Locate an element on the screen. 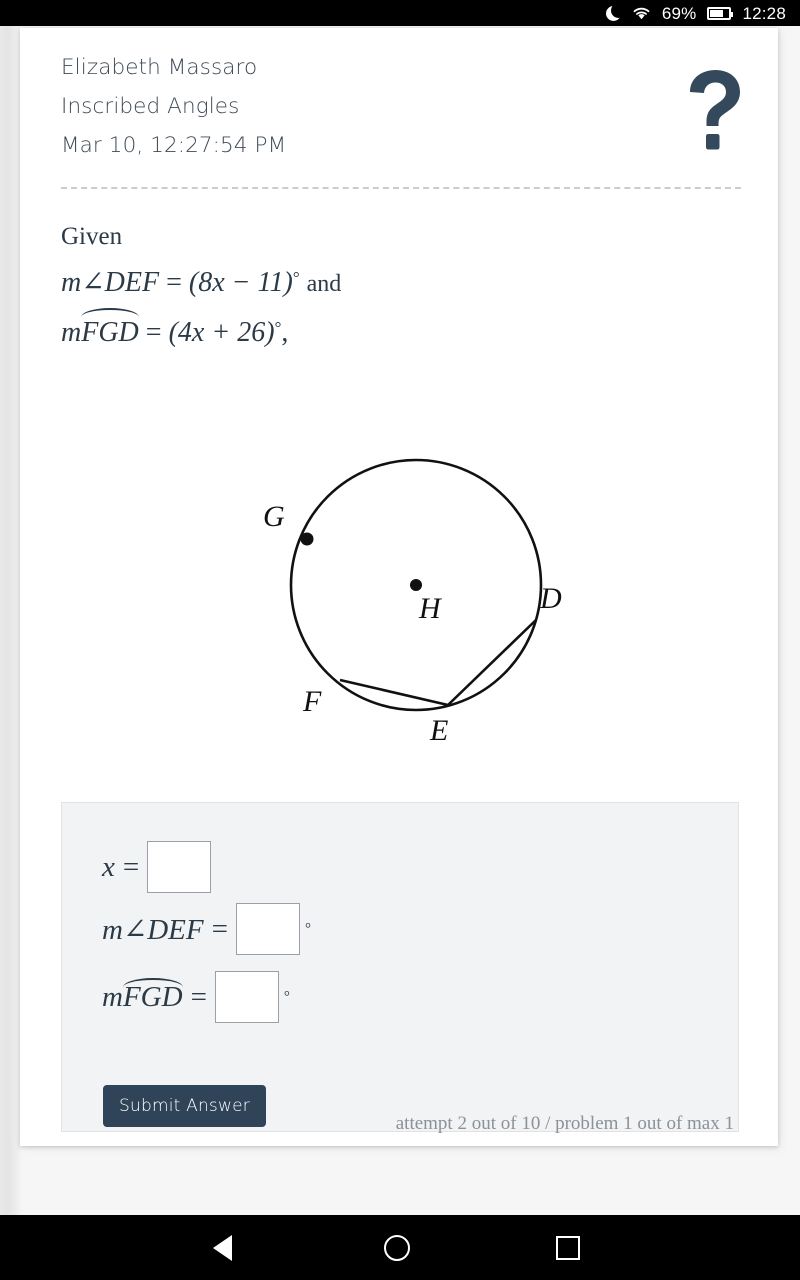 Image resolution: width=800 pixels, height=1280 pixels. battery-percent-label: 69% is located at coordinates (679, 13).